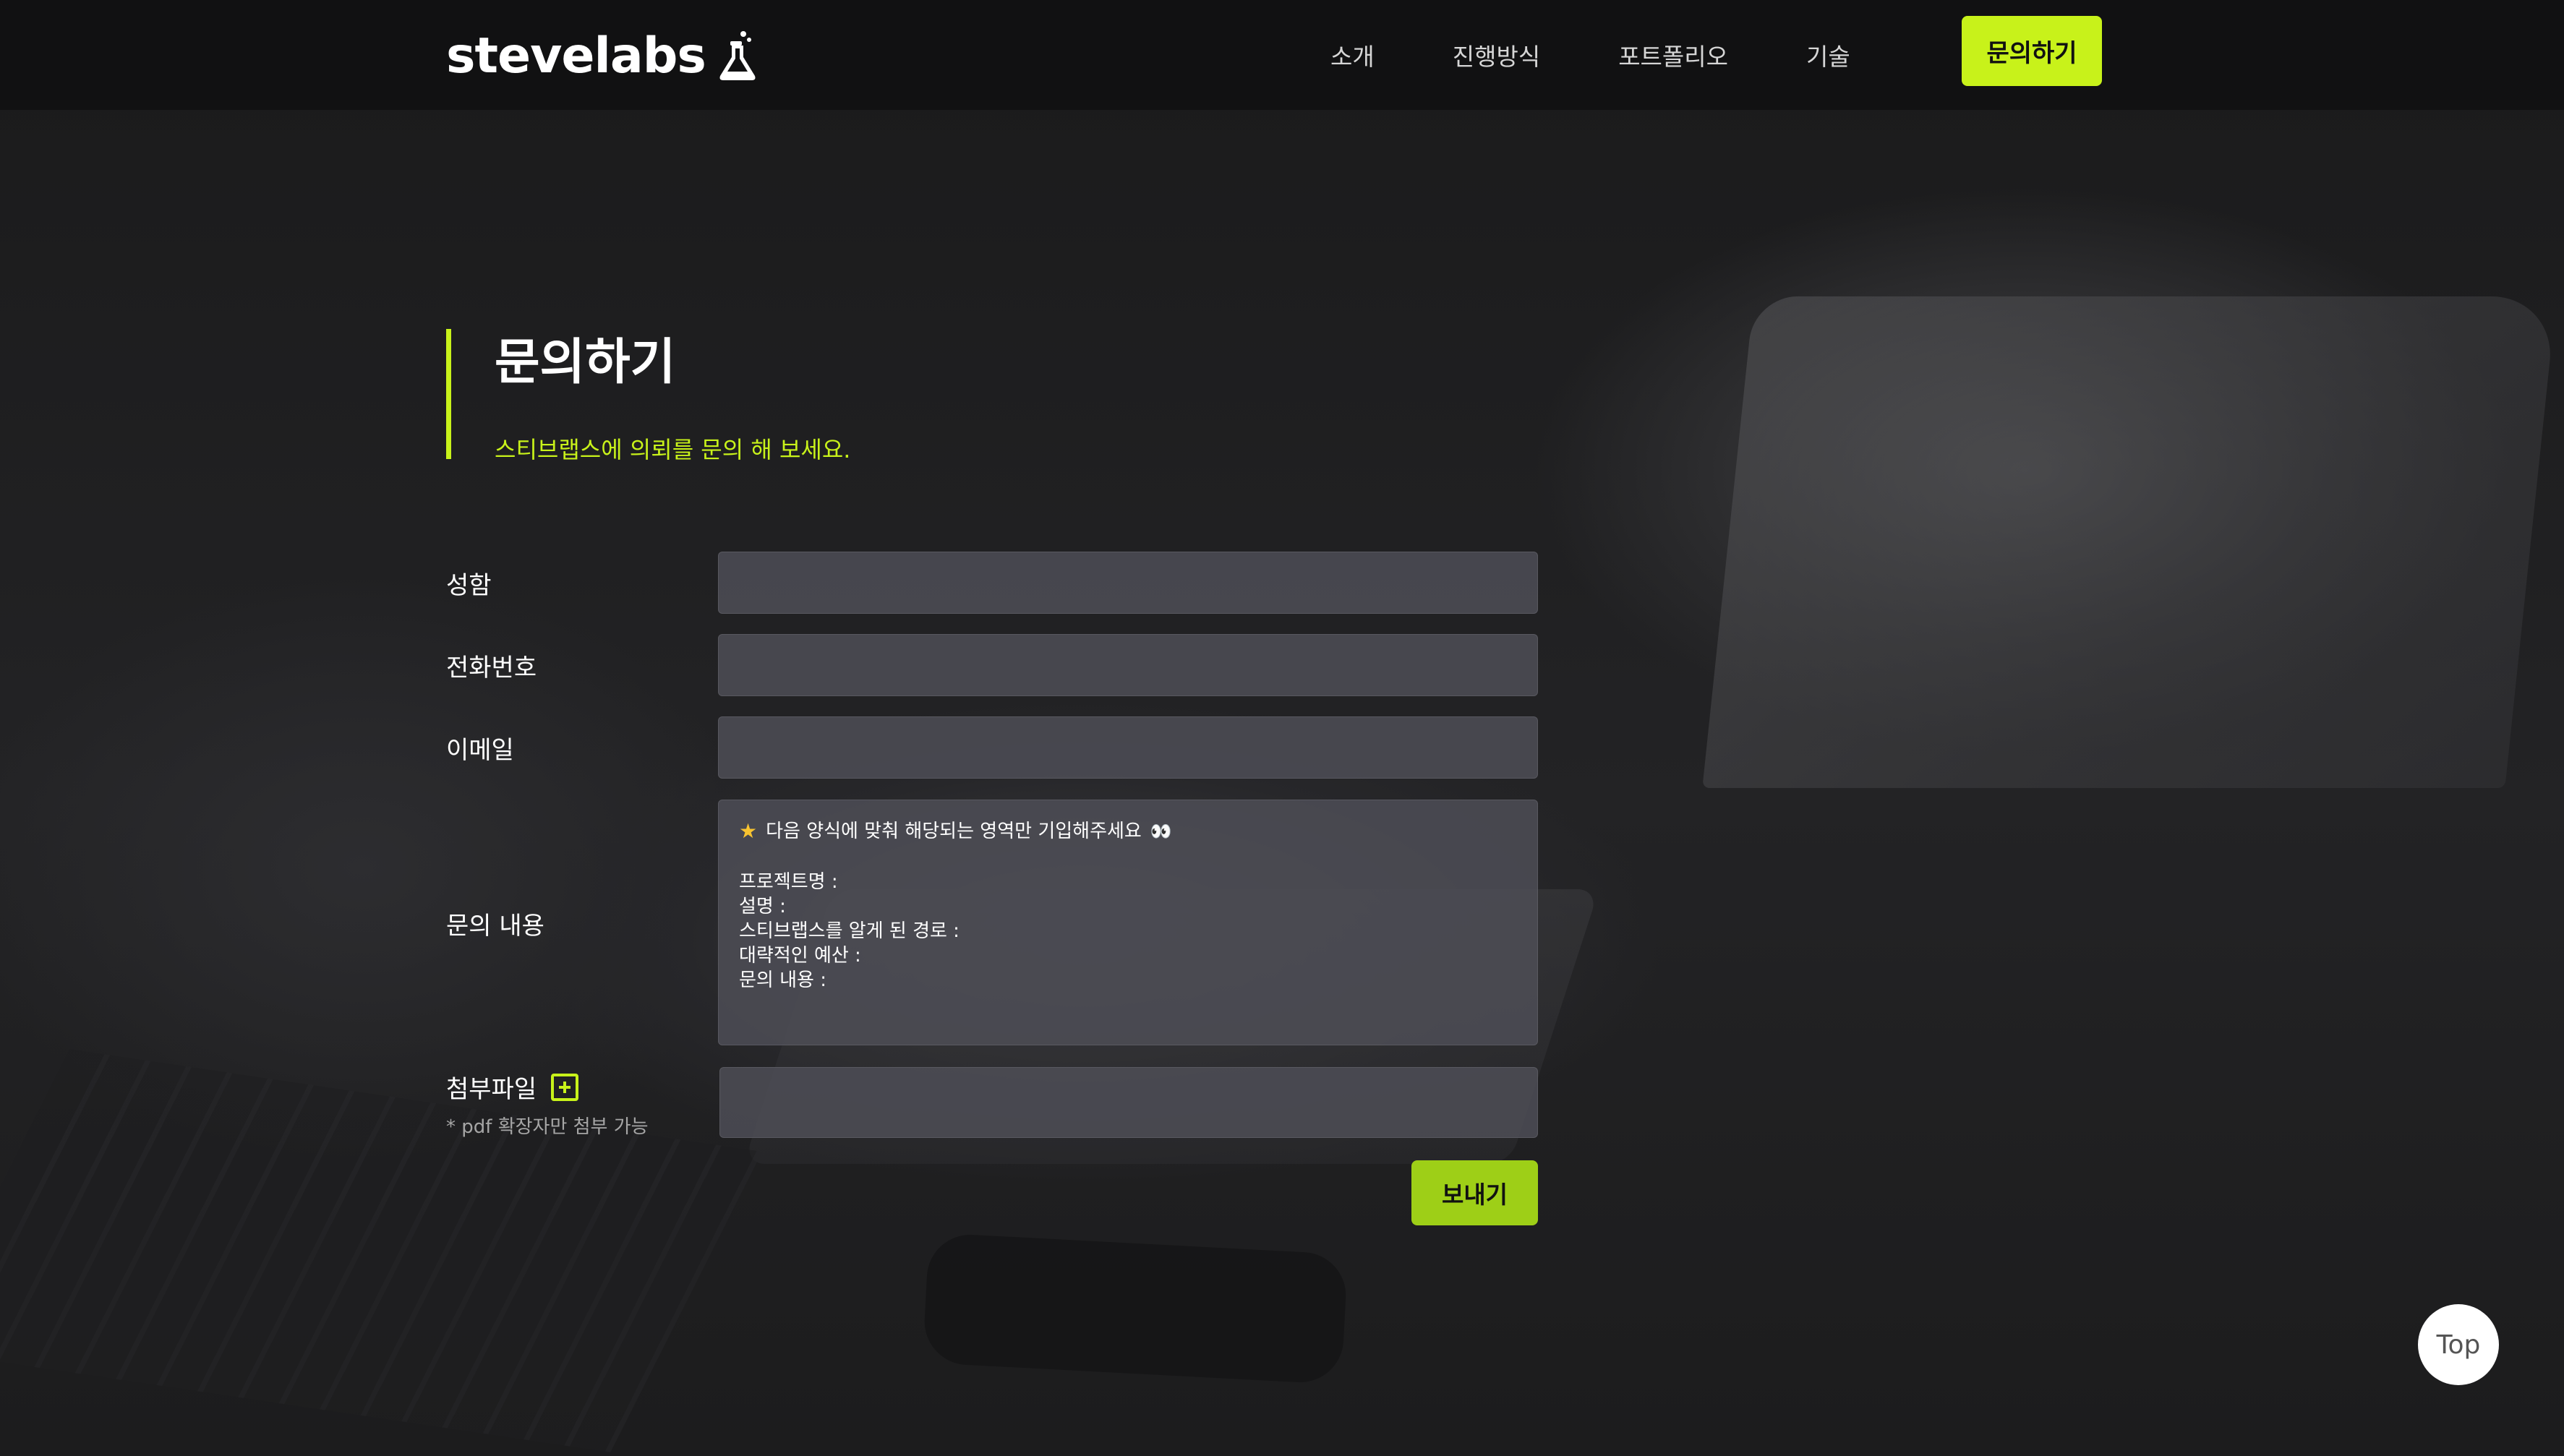 Image resolution: width=2564 pixels, height=1456 pixels. I want to click on add-file-icon, so click(565, 1087).